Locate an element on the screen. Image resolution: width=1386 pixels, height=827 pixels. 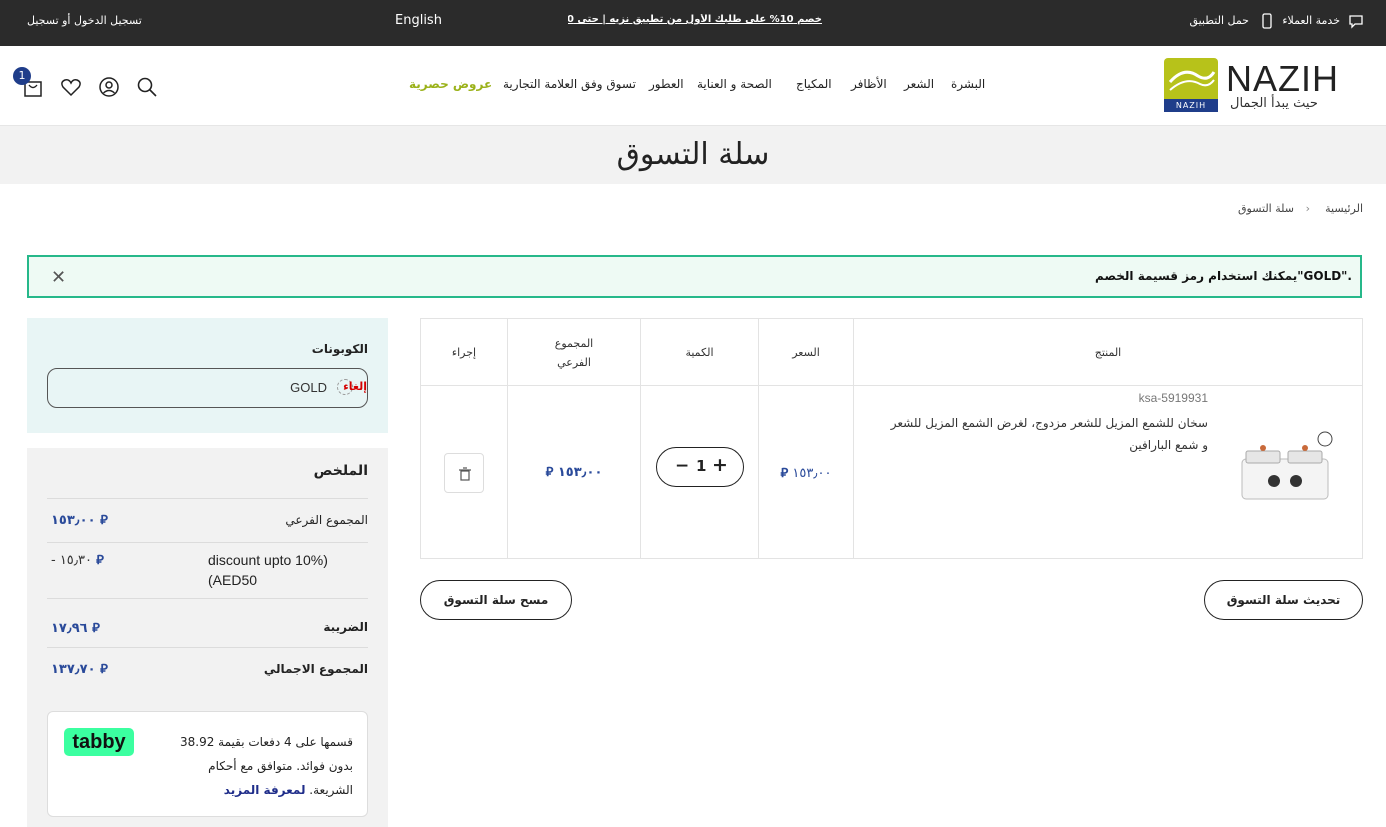
header-product: المنتج is located at coordinates (1108, 352).